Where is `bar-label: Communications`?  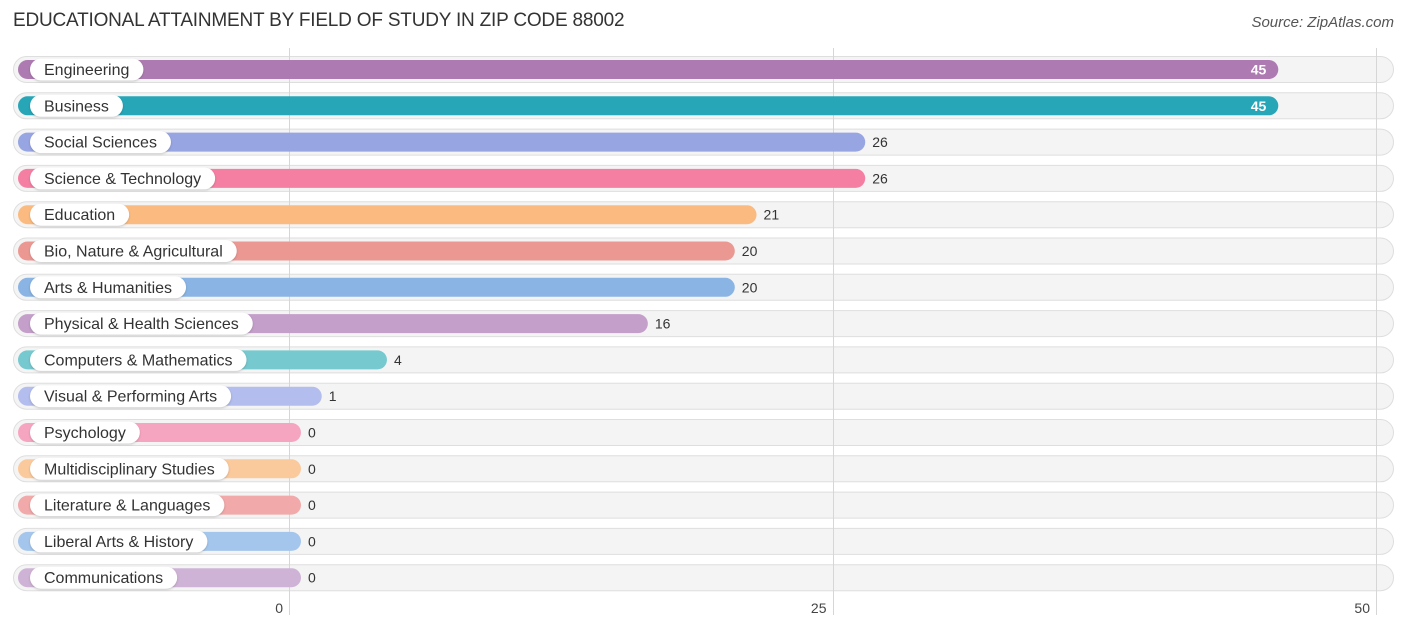 bar-label: Communications is located at coordinates (103, 578).